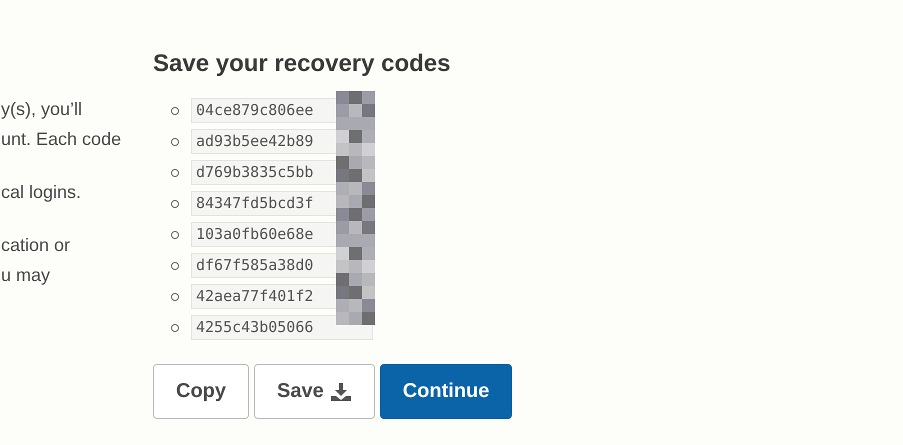 This screenshot has height=445, width=903. What do you see at coordinates (282, 327) in the screenshot?
I see `recovery-code: 4255c43b05066` at bounding box center [282, 327].